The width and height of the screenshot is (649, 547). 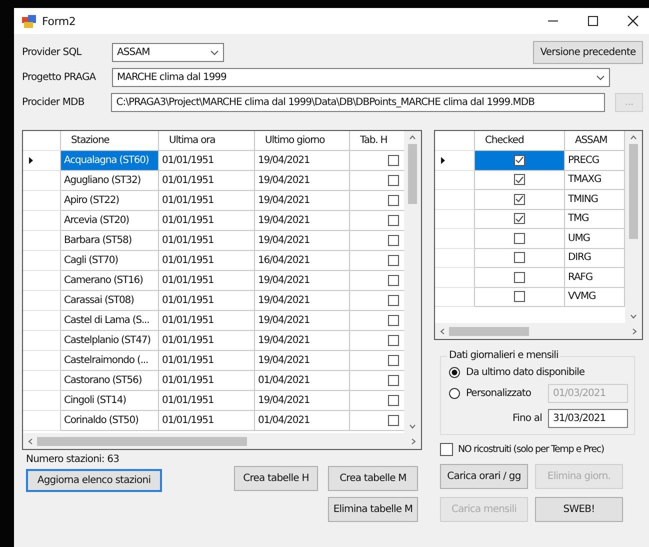 What do you see at coordinates (110, 381) in the screenshot?
I see `table-cell: Castorano (ST56)` at bounding box center [110, 381].